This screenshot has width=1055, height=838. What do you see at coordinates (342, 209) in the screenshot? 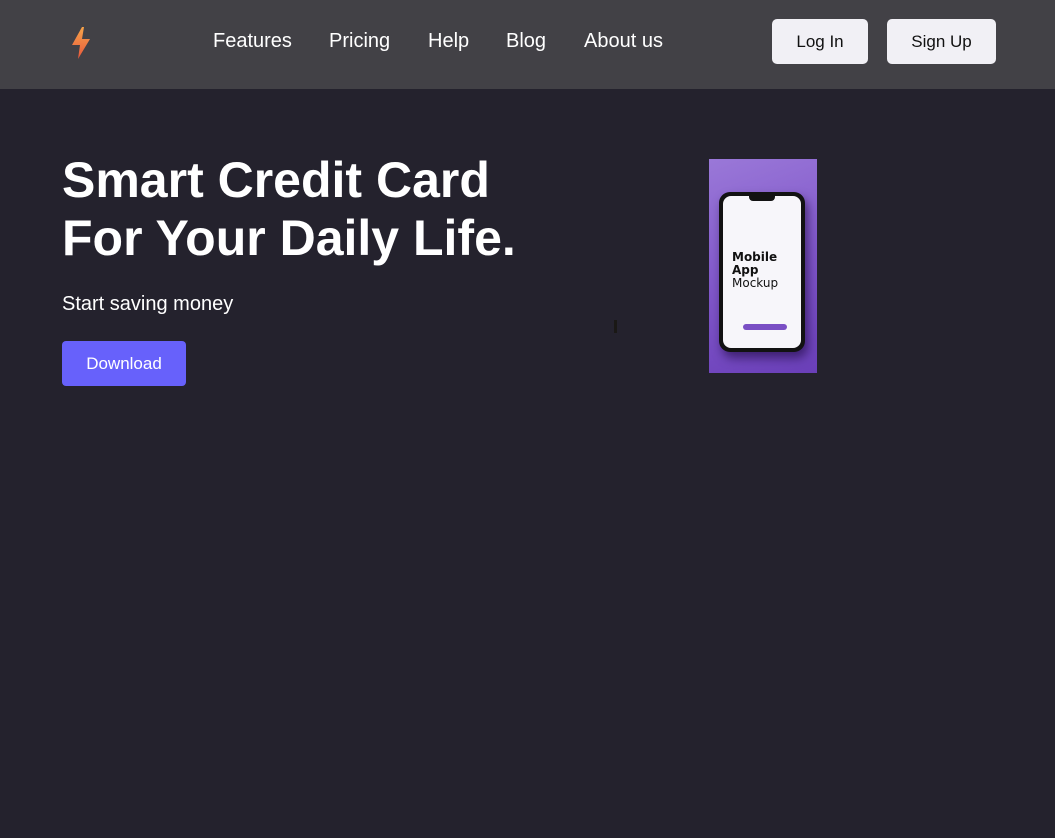
I see `hero-title: Smart Credit Card For Your Daily Life.` at bounding box center [342, 209].